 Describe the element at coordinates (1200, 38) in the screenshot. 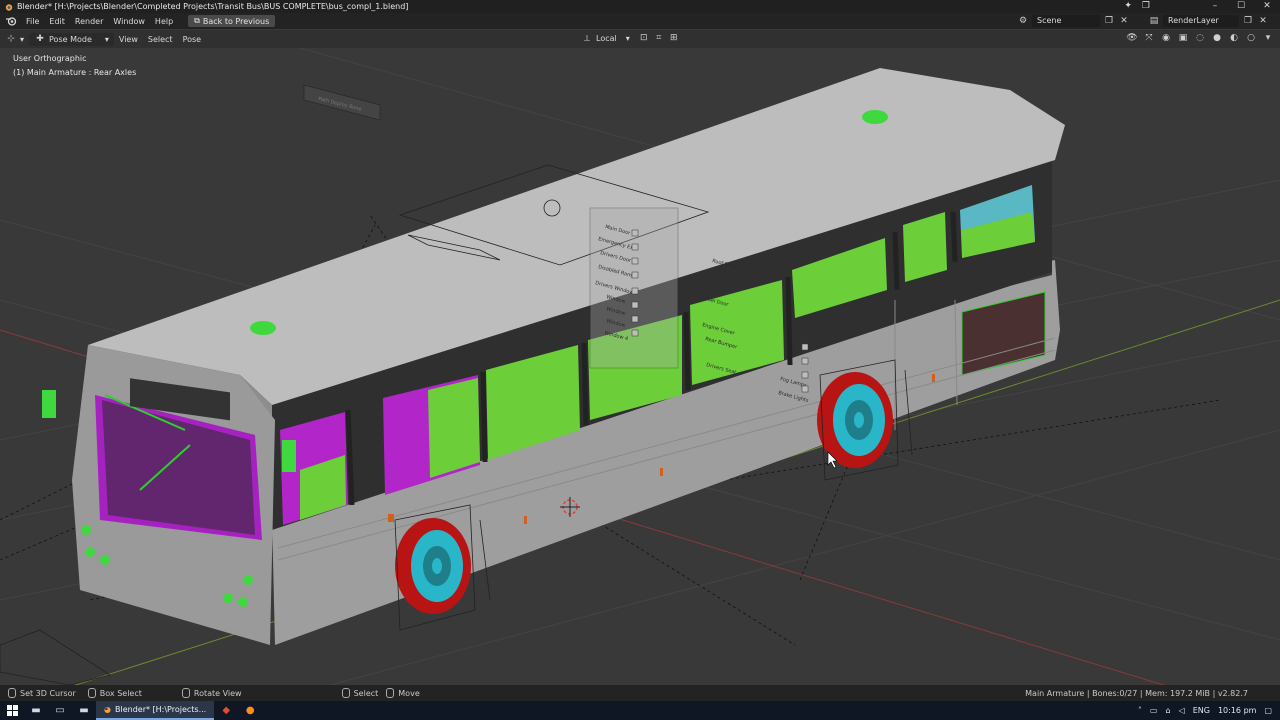

I see `shading-wireframe-icon: ◌` at that location.